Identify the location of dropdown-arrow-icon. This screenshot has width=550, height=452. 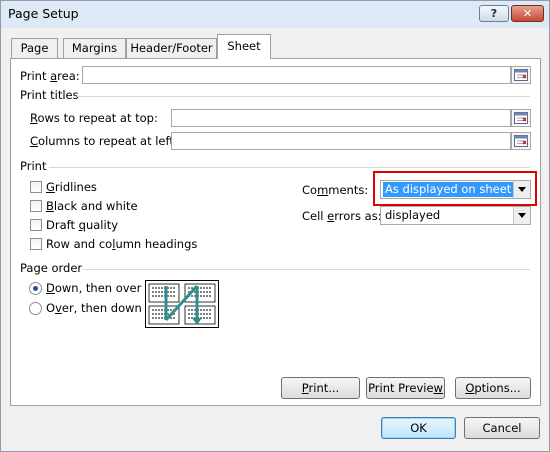
(521, 215).